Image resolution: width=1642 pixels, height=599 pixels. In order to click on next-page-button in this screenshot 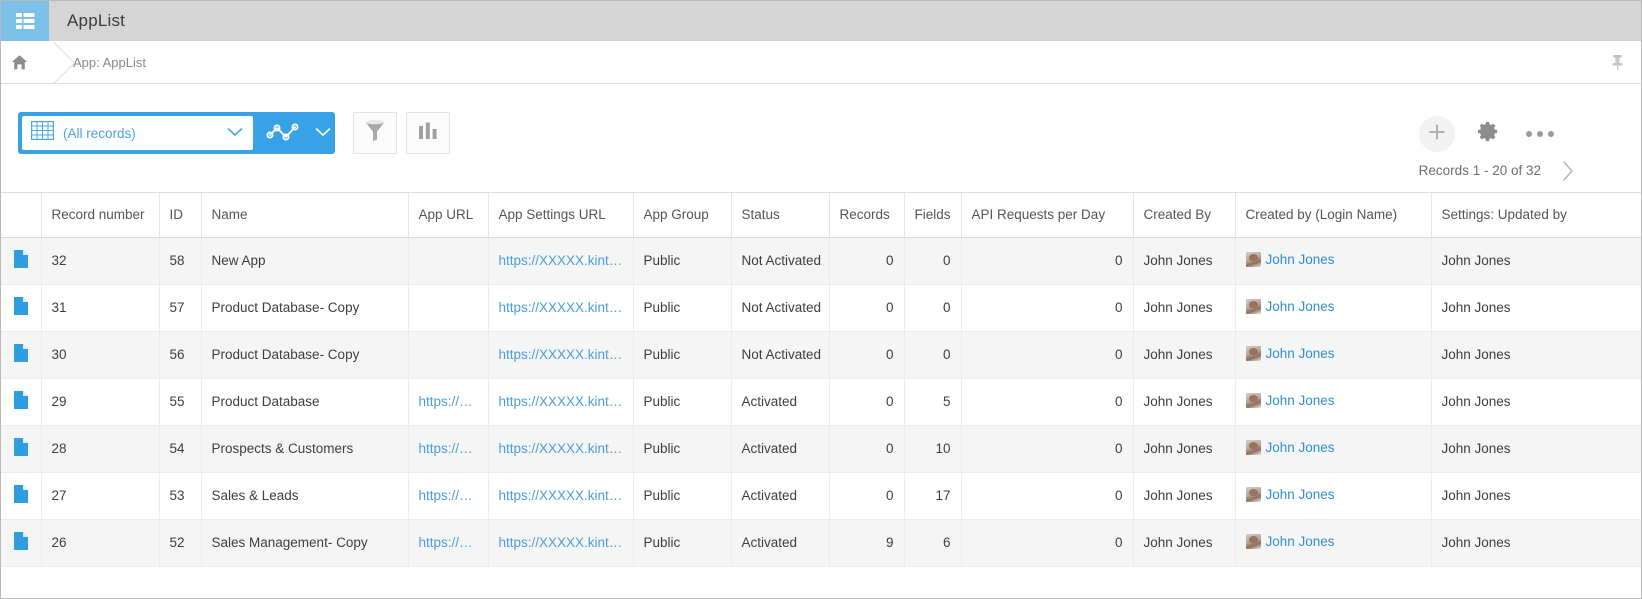, I will do `click(1568, 173)`.